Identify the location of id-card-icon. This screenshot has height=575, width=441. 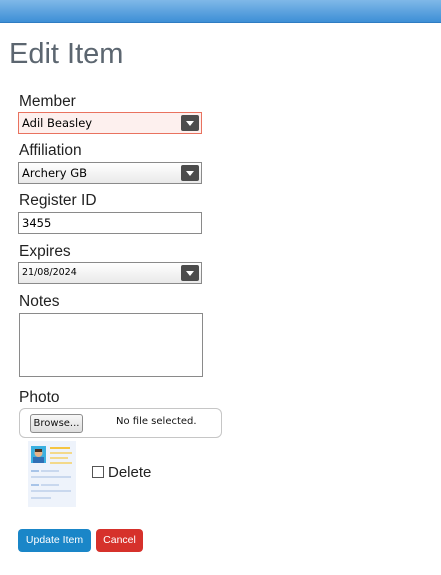
(52, 474).